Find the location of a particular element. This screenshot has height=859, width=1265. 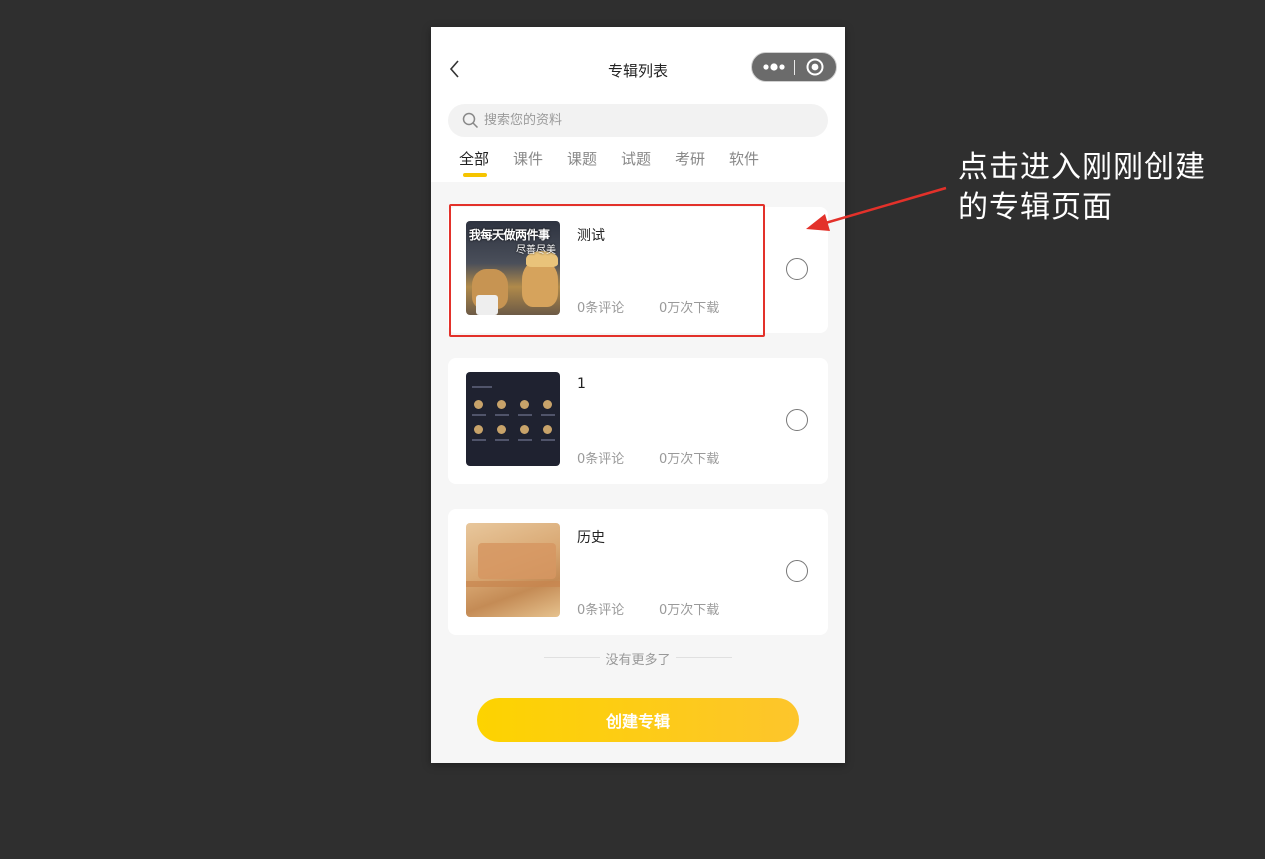

album-card: 历史 0条评论 0万次下载 is located at coordinates (638, 572).